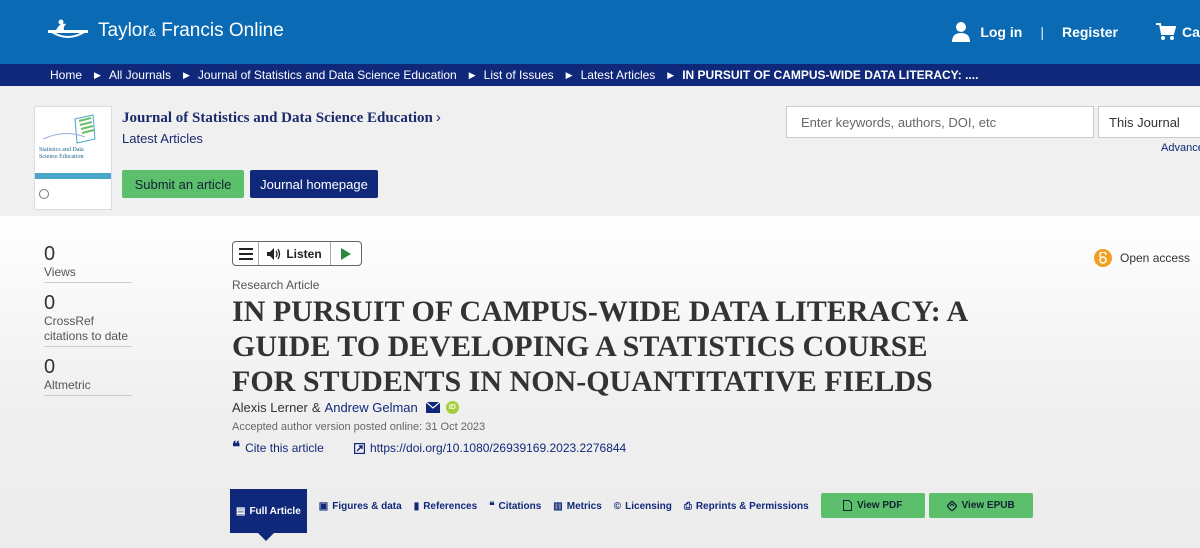 The height and width of the screenshot is (548, 1200). What do you see at coordinates (268, 511) in the screenshot?
I see `tab-full-article: ▤ Full Article` at bounding box center [268, 511].